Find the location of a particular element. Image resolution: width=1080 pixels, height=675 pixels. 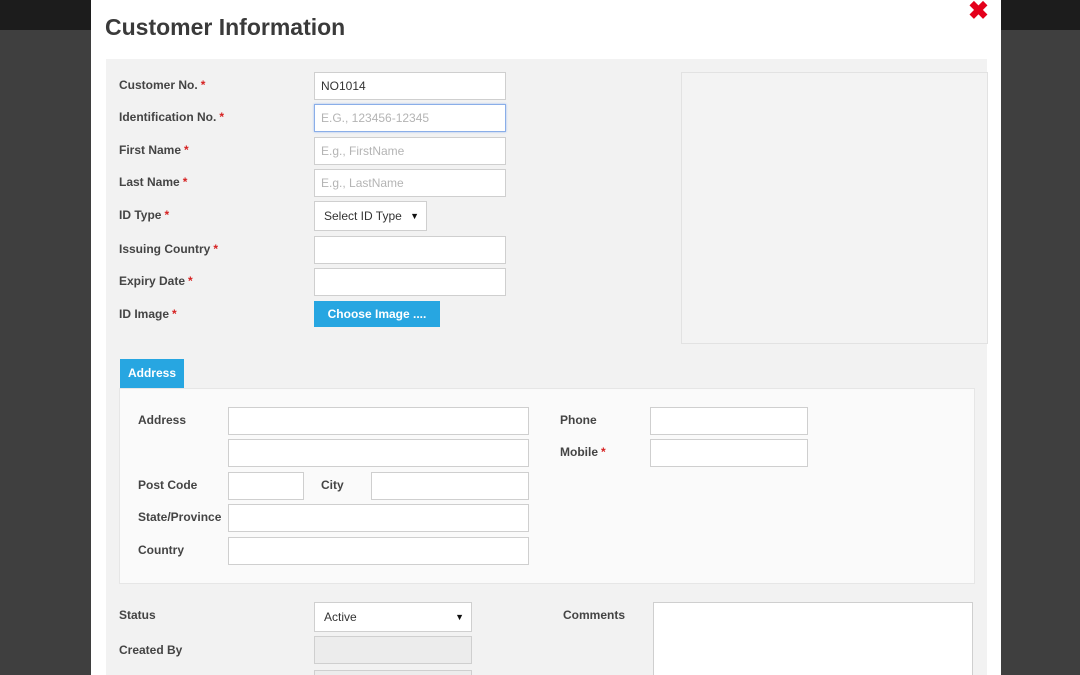

identification-no-label: Identification No. * is located at coordinates (172, 117).